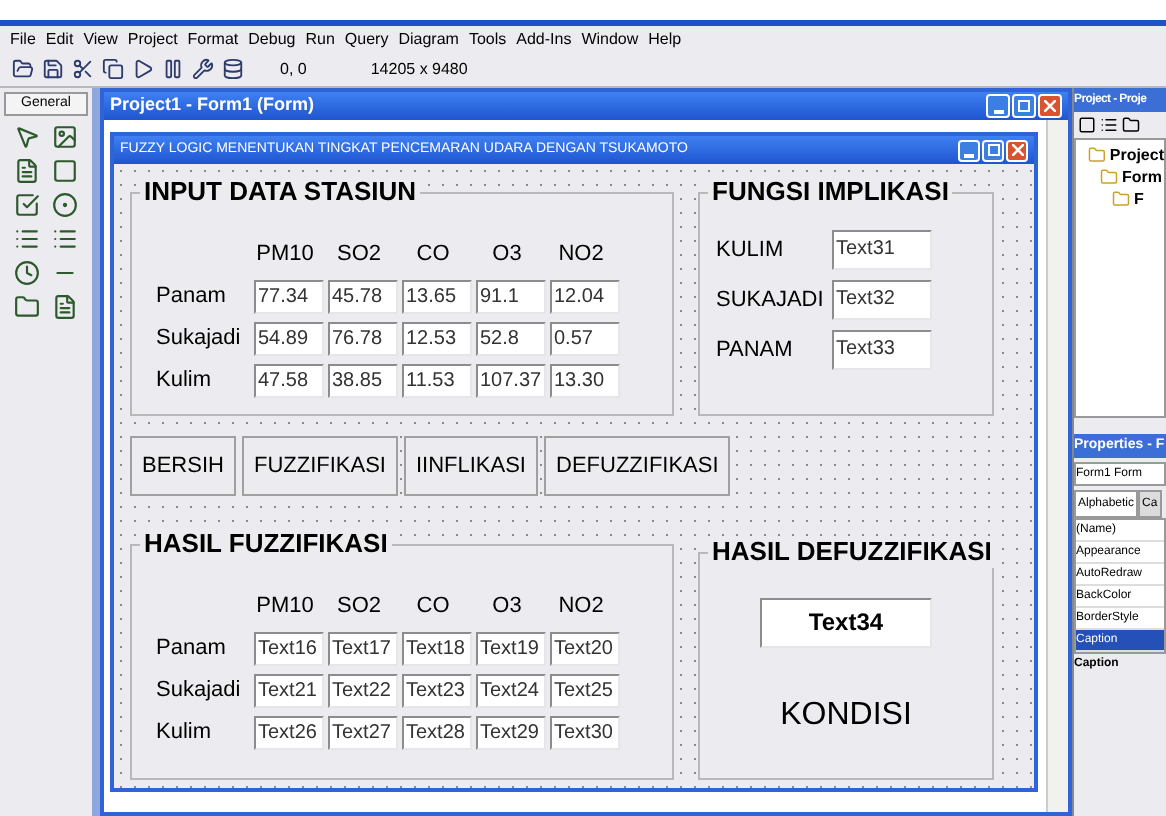 This screenshot has height=816, width=1166. I want to click on text-field: 45.78, so click(363, 296).